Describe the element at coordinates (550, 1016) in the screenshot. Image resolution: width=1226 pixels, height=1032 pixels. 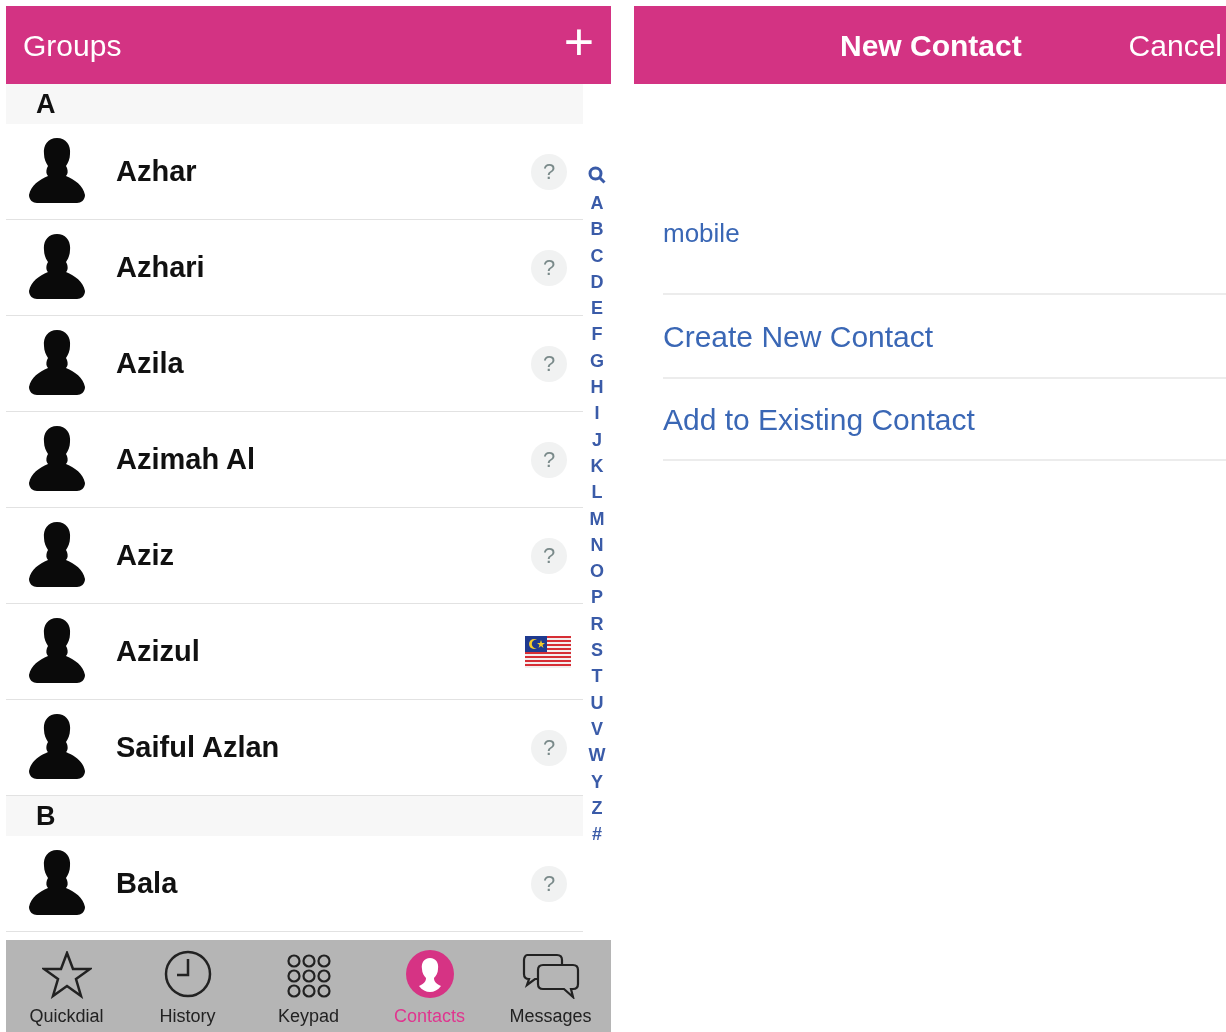
I see `tab-label: Messages` at that location.